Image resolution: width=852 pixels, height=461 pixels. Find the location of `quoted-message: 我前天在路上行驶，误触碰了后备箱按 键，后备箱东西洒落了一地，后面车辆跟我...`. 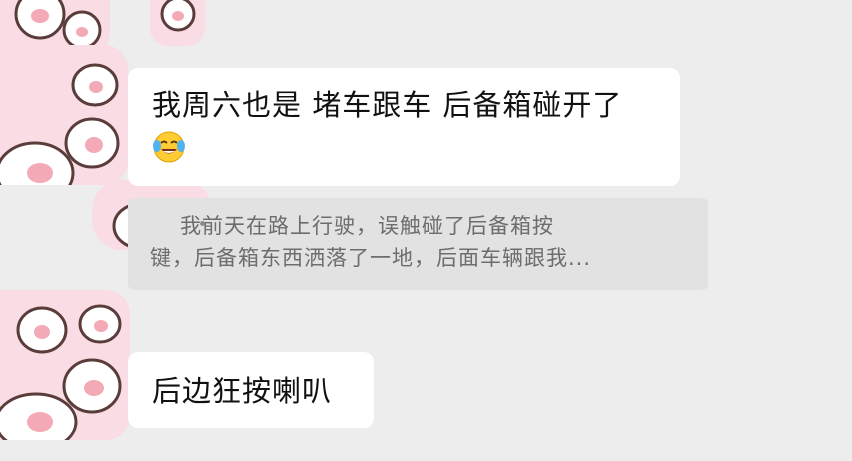

quoted-message: 我前天在路上行驶，误触碰了后备箱按 键，后备箱东西洒落了一地，后面车辆跟我... is located at coordinates (418, 244).